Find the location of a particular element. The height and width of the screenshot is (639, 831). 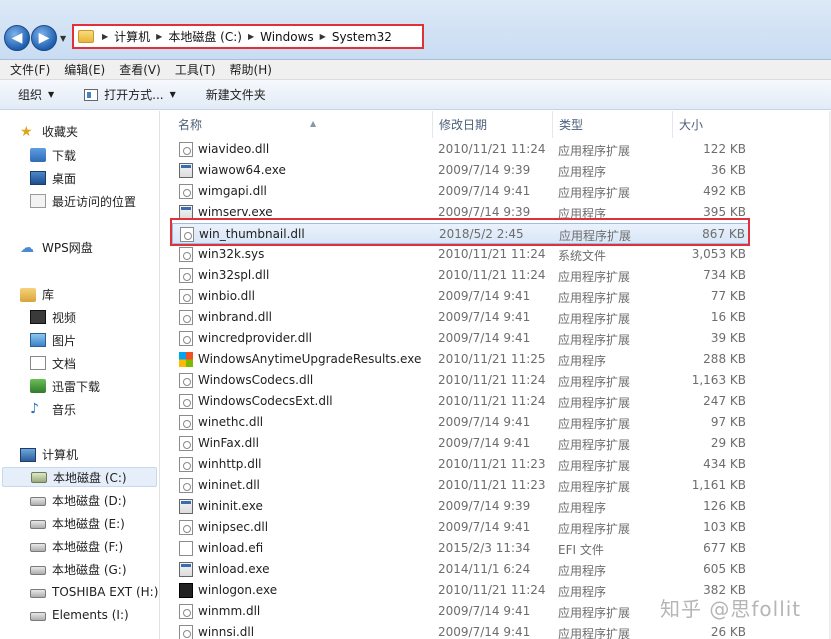

menu-bar: 文件(F) 编辑(E) 查看(V) 工具(T) 帮助(H) is located at coordinates (415, 70).